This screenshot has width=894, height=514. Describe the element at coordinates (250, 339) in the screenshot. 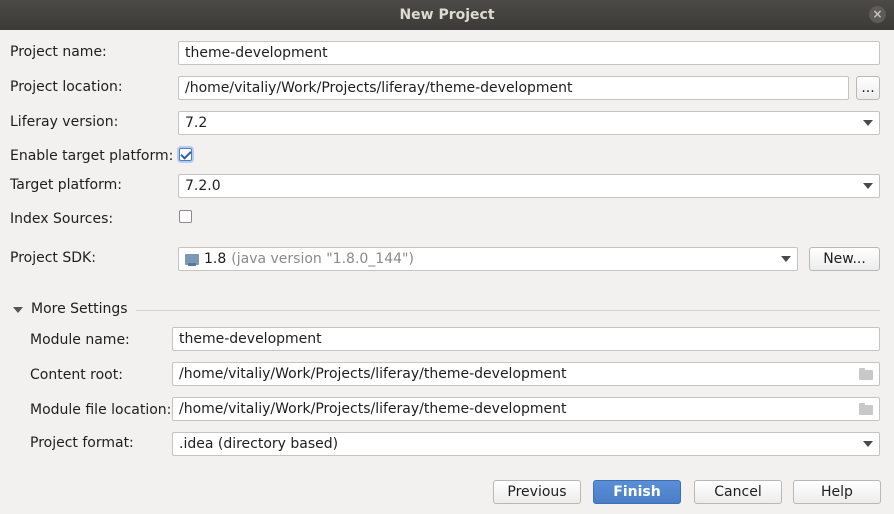

I see `module-name-value: theme-development` at that location.